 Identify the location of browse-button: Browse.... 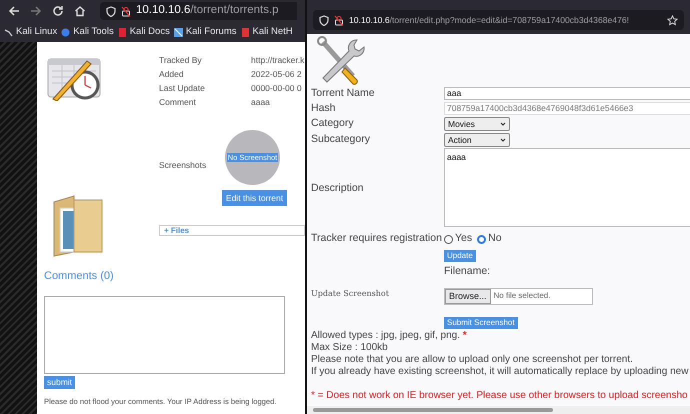
(468, 296).